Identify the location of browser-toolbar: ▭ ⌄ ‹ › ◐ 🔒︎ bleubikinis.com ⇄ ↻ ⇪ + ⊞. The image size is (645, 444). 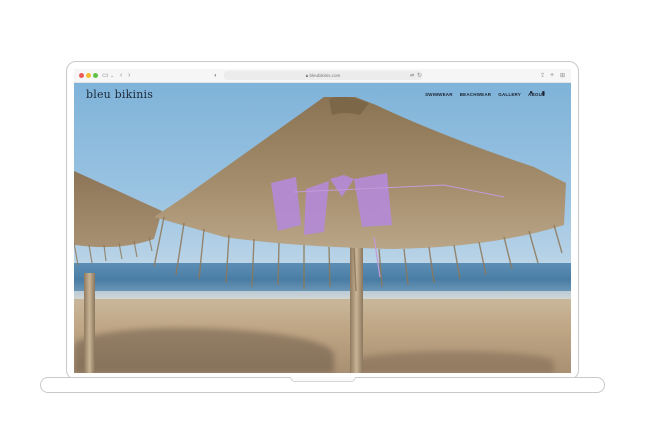
(322, 76).